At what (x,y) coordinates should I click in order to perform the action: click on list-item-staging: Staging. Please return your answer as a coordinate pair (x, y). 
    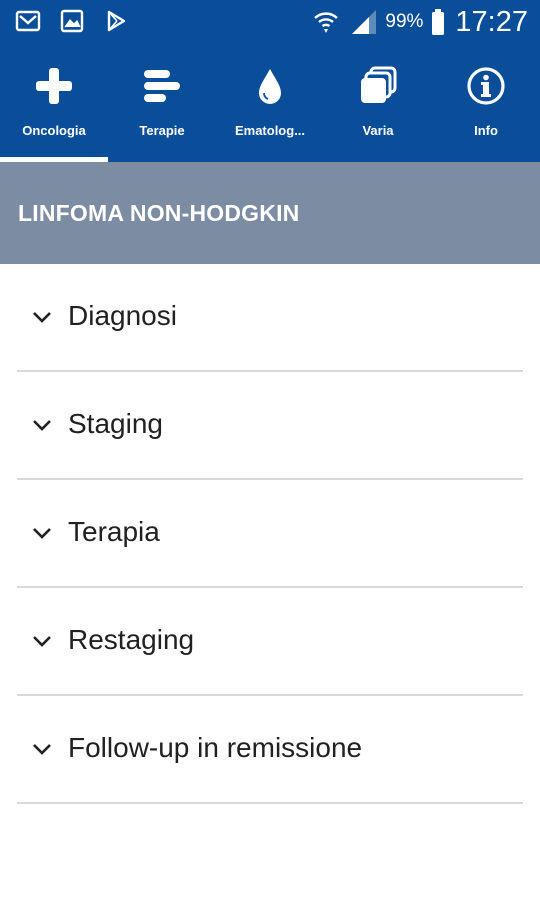
    Looking at the image, I should click on (270, 426).